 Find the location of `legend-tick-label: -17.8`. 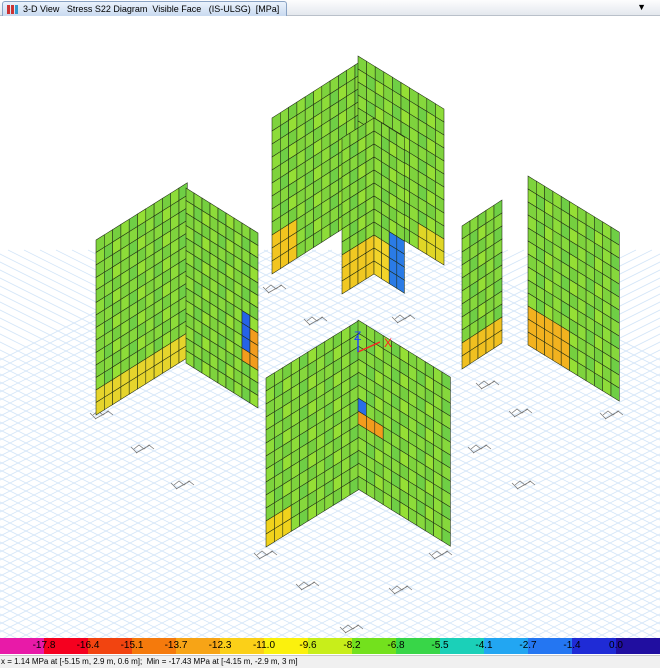

legend-tick-label: -17.8 is located at coordinates (44, 645).